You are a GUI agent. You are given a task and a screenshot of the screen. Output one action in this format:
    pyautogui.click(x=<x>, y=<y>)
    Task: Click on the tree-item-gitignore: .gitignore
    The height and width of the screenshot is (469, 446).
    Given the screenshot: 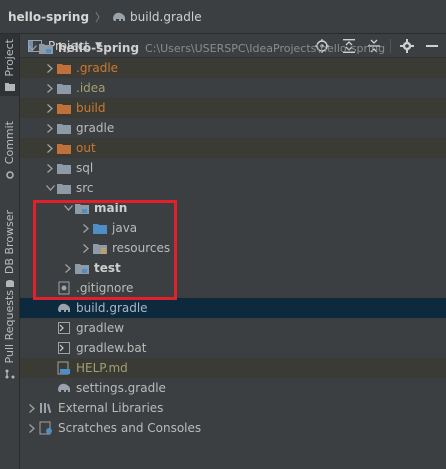 What is the action you would take?
    pyautogui.click(x=233, y=288)
    